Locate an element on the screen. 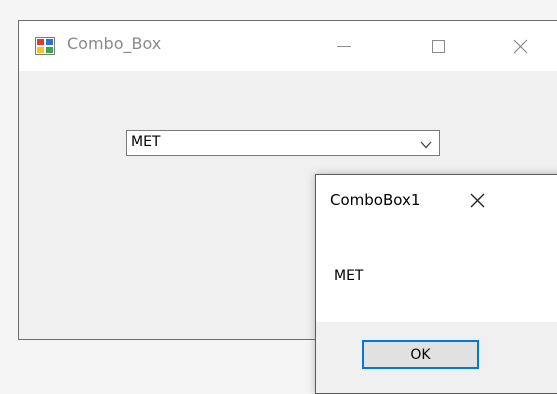 Image resolution: width=557 pixels, height=394 pixels. title-bar: Combo_Box is located at coordinates (288, 46).